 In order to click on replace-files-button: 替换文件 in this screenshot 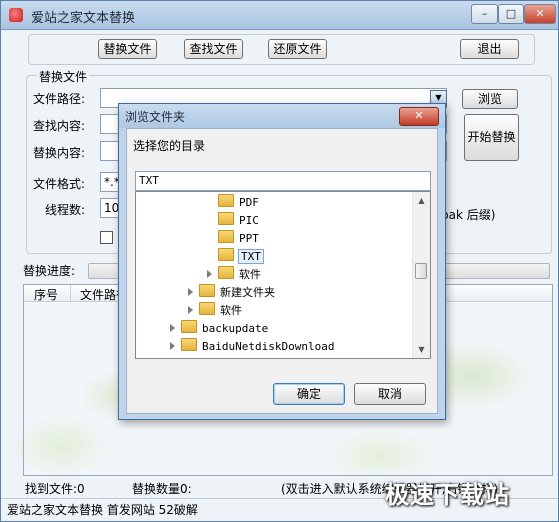, I will do `click(127, 49)`.